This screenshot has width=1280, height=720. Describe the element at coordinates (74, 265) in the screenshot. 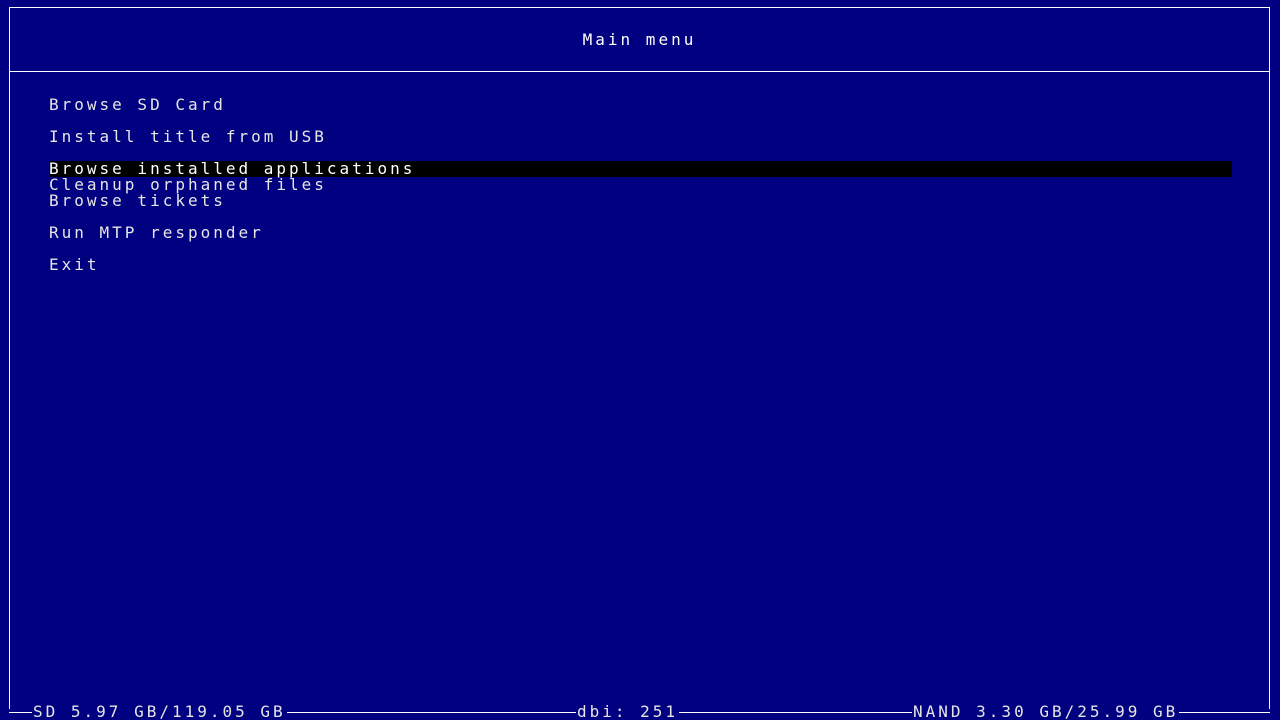

I see `menu-item-exit: Exit` at that location.